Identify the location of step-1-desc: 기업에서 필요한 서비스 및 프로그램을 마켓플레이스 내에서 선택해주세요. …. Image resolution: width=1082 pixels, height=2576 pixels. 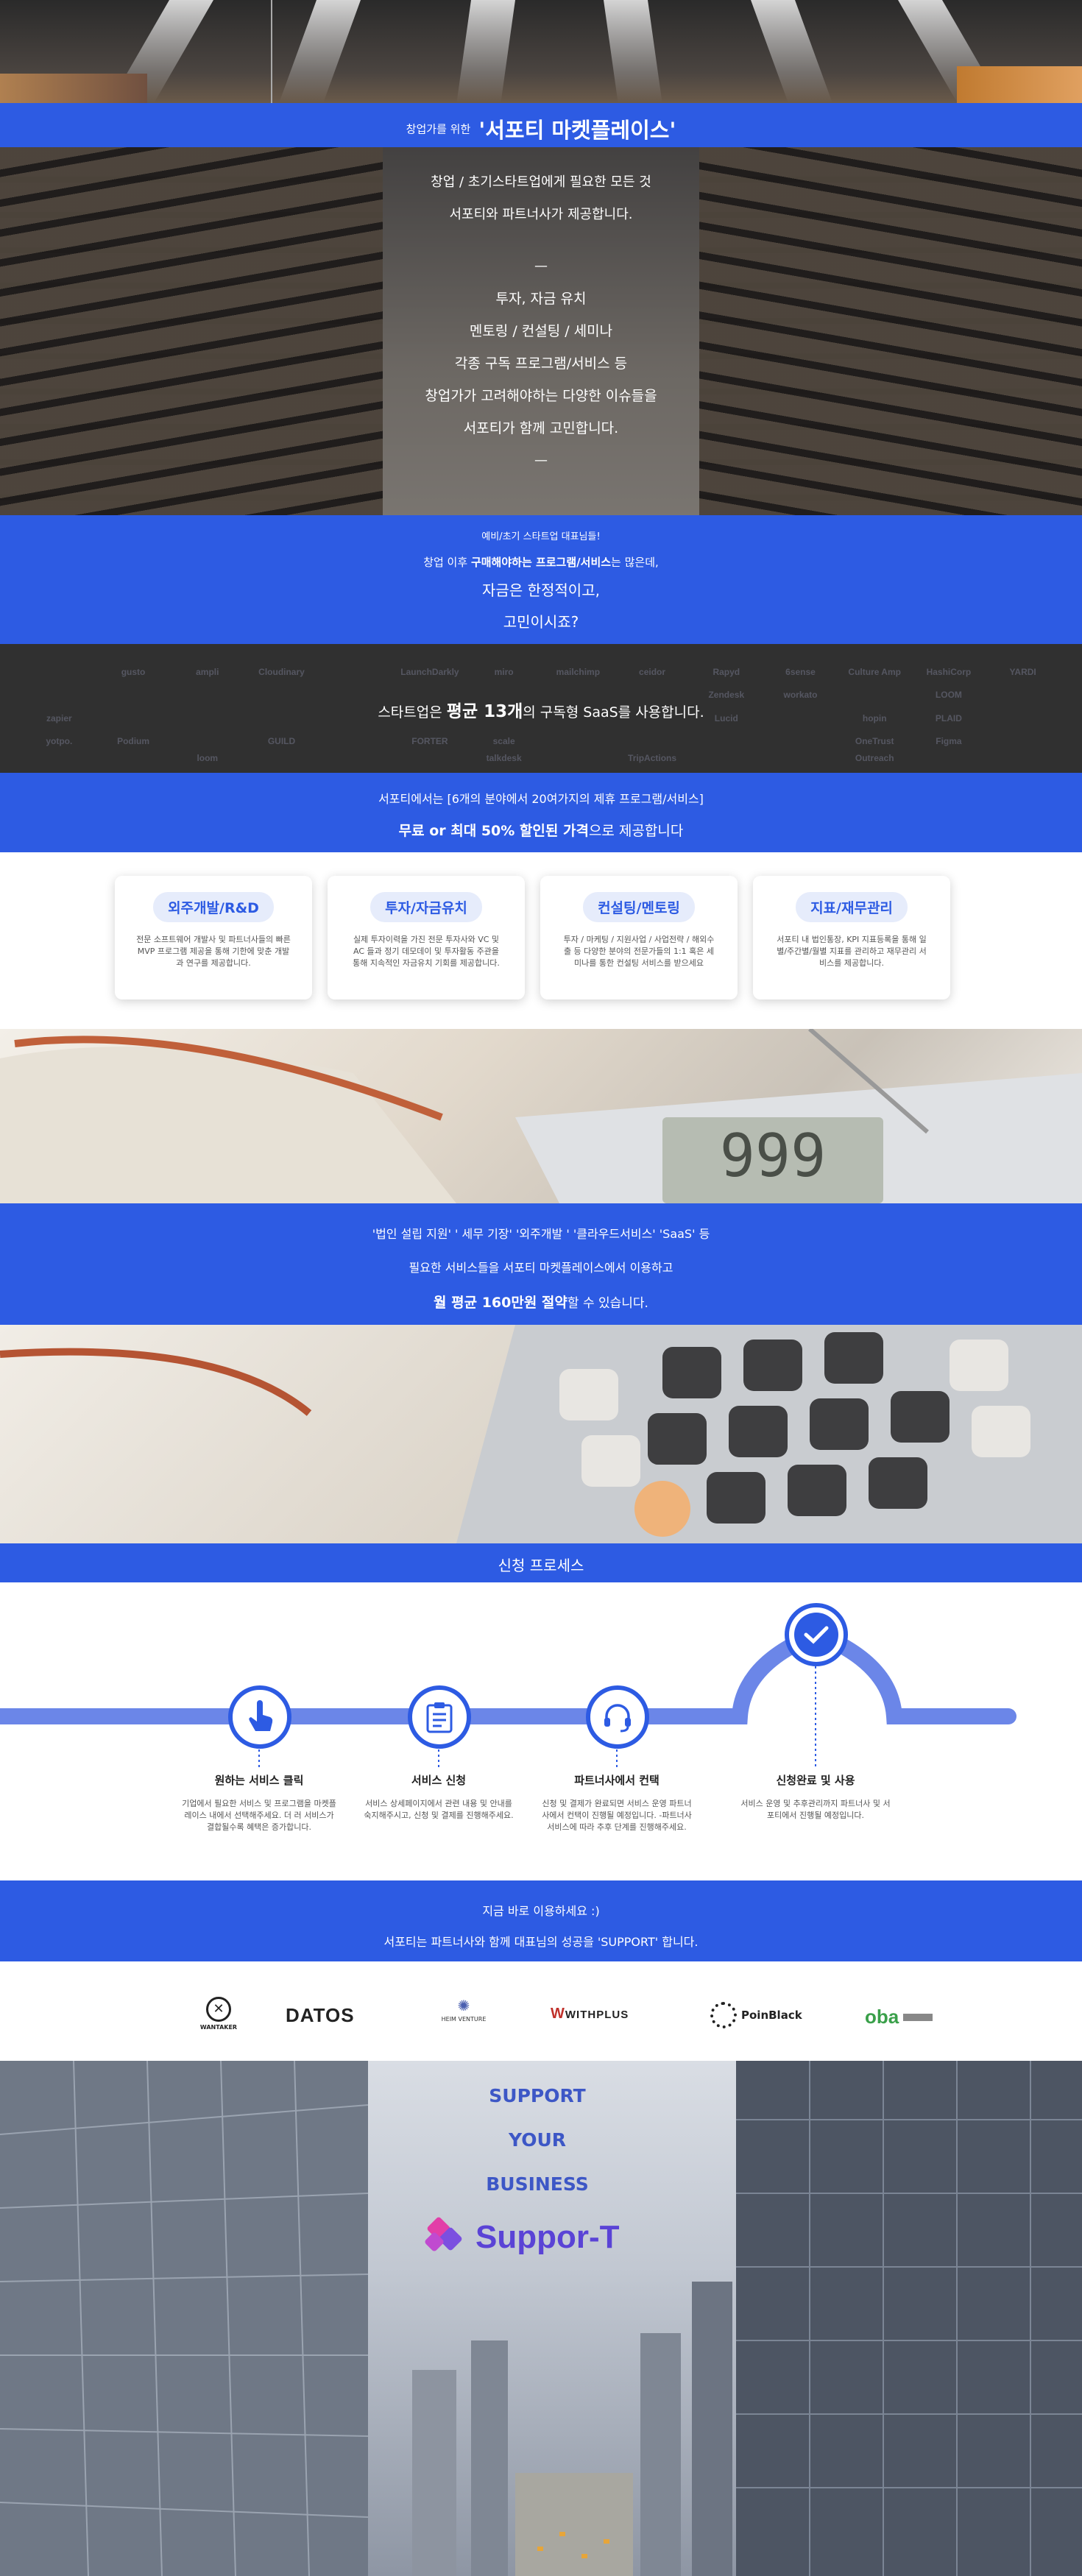
(259, 1815).